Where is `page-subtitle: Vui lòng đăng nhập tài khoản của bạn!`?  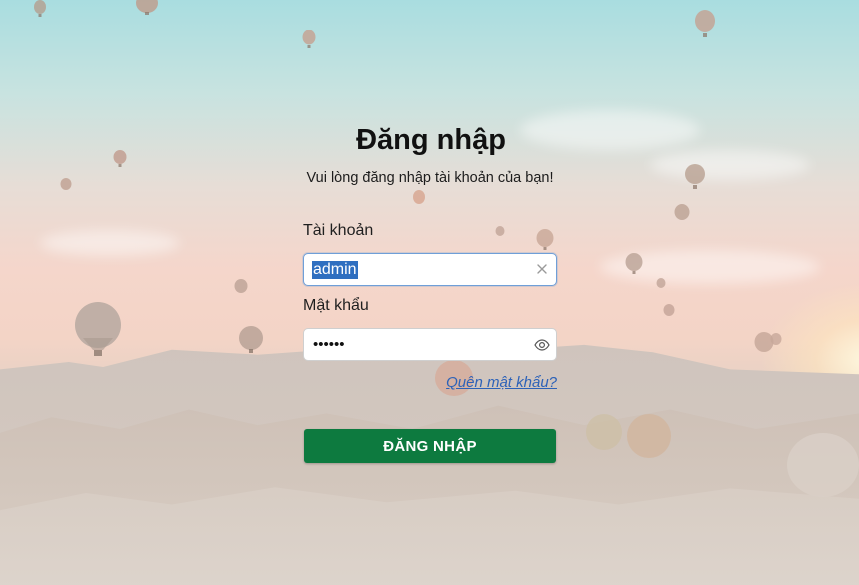 page-subtitle: Vui lòng đăng nhập tài khoản của bạn! is located at coordinates (430, 178).